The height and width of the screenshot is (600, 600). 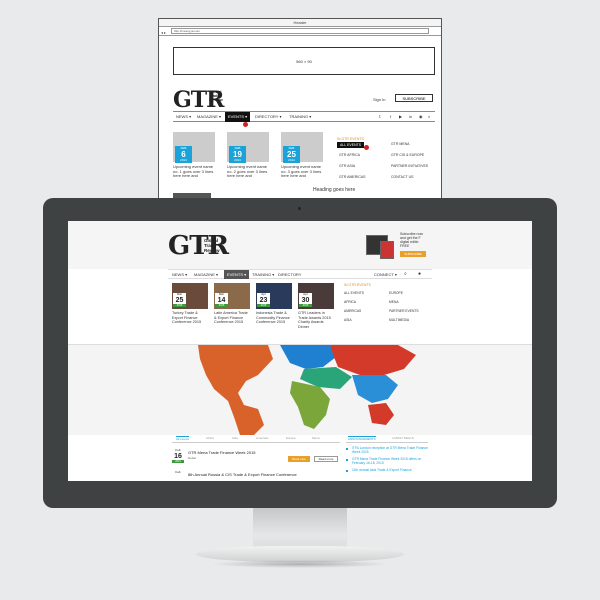 I want to click on wireframe-url-field: http://mesuyya.com, so click(x=300, y=31).